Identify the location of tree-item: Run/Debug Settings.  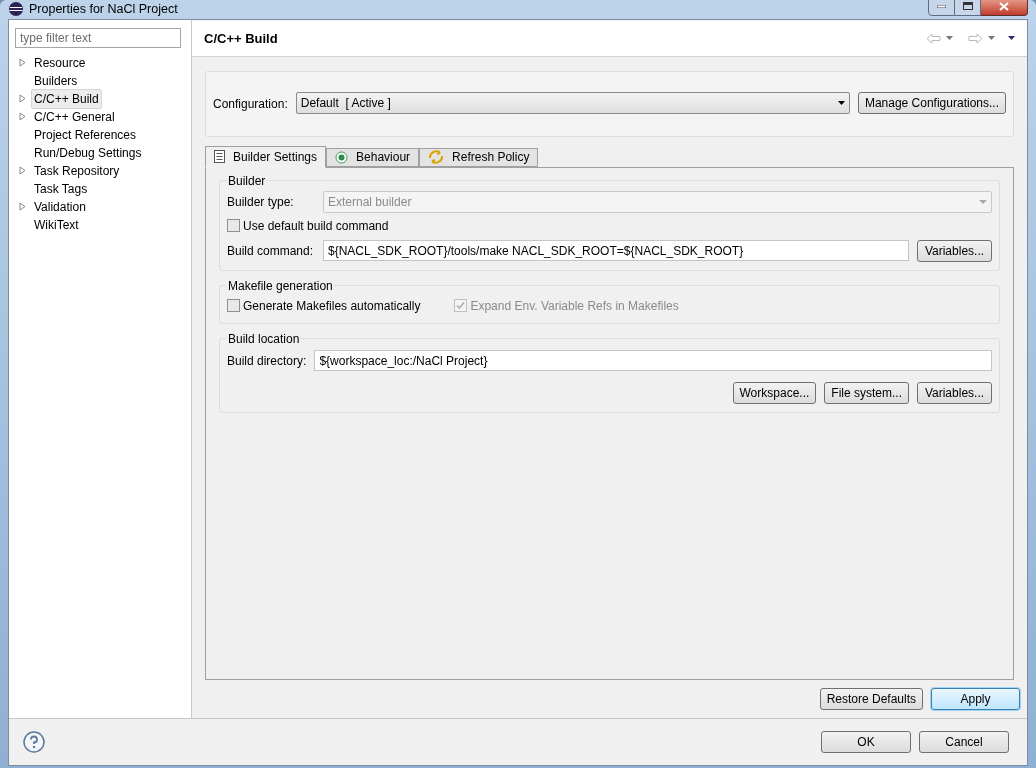
(88, 152).